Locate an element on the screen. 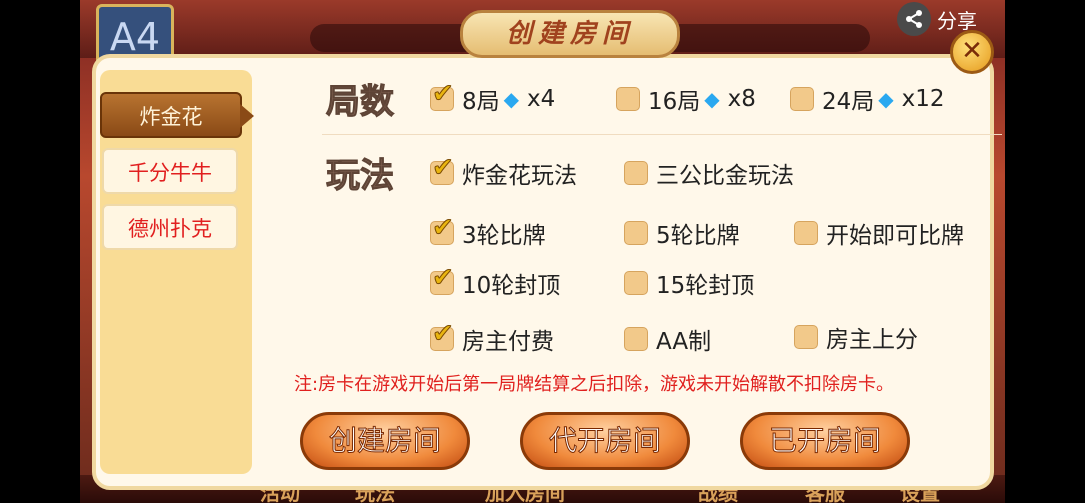 The image size is (1085, 503). option-label: 15轮封顶 is located at coordinates (705, 286).